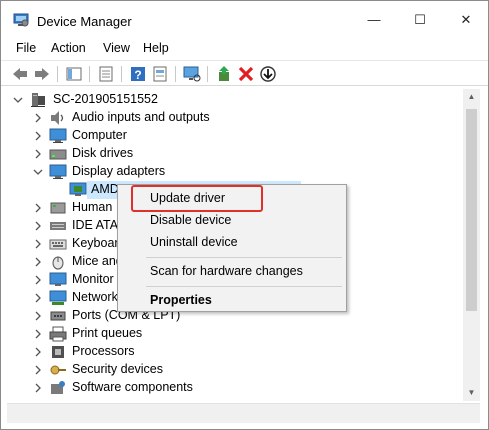 This screenshot has width=489, height=430. What do you see at coordinates (194, 242) in the screenshot?
I see `menu-uninstall-device: Uninstall device` at bounding box center [194, 242].